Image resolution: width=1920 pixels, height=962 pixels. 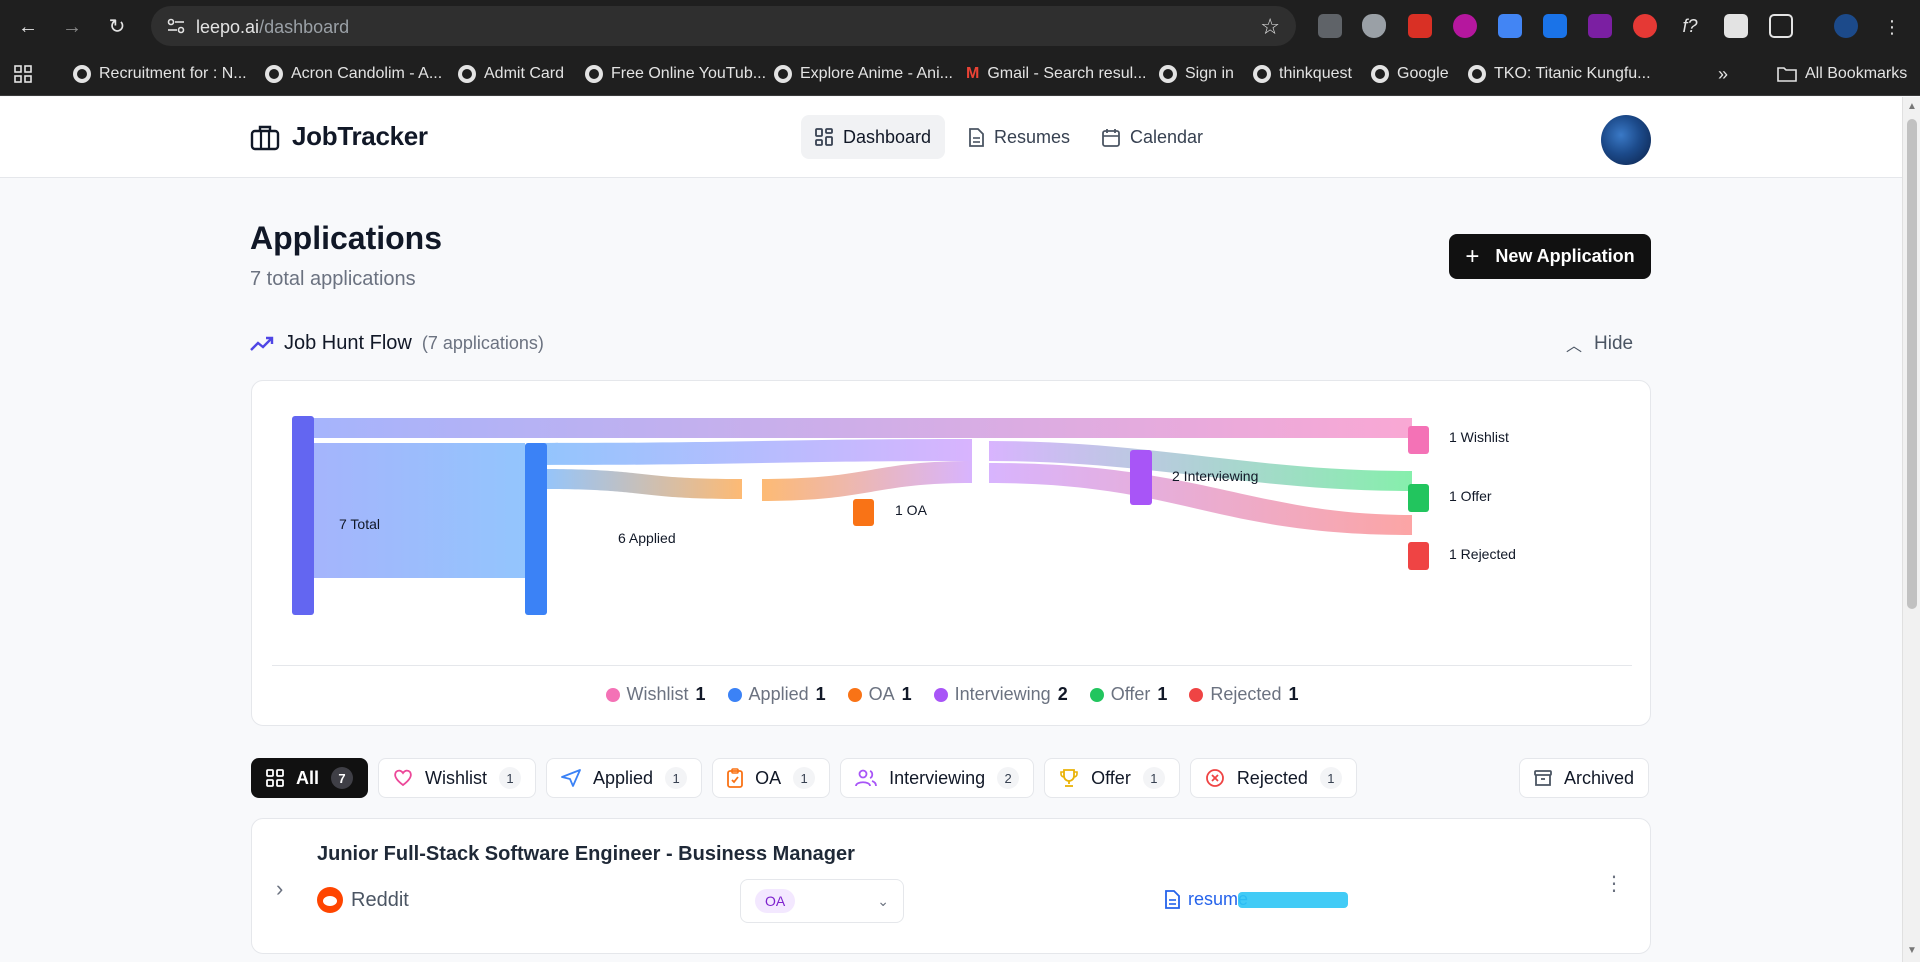 I want to click on legend-item-oa: OA 1, so click(x=879, y=694).